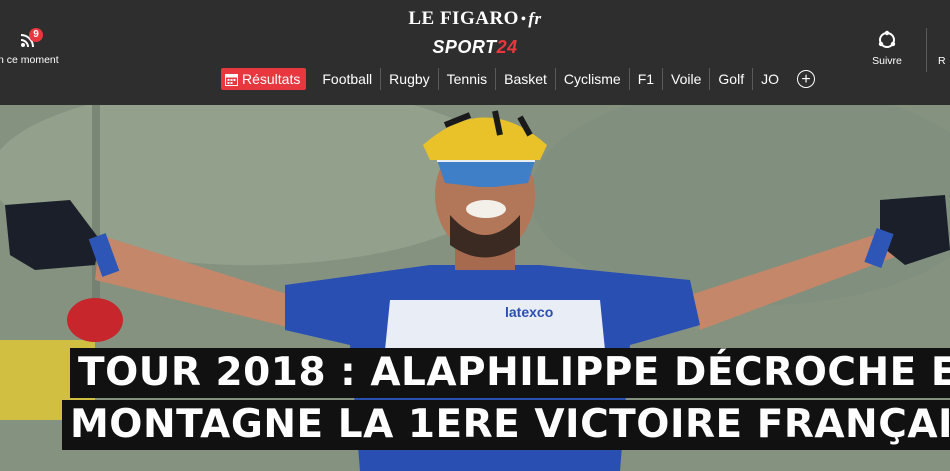 The width and height of the screenshot is (950, 471). I want to click on more-sports-plus-icon: +, so click(805, 79).